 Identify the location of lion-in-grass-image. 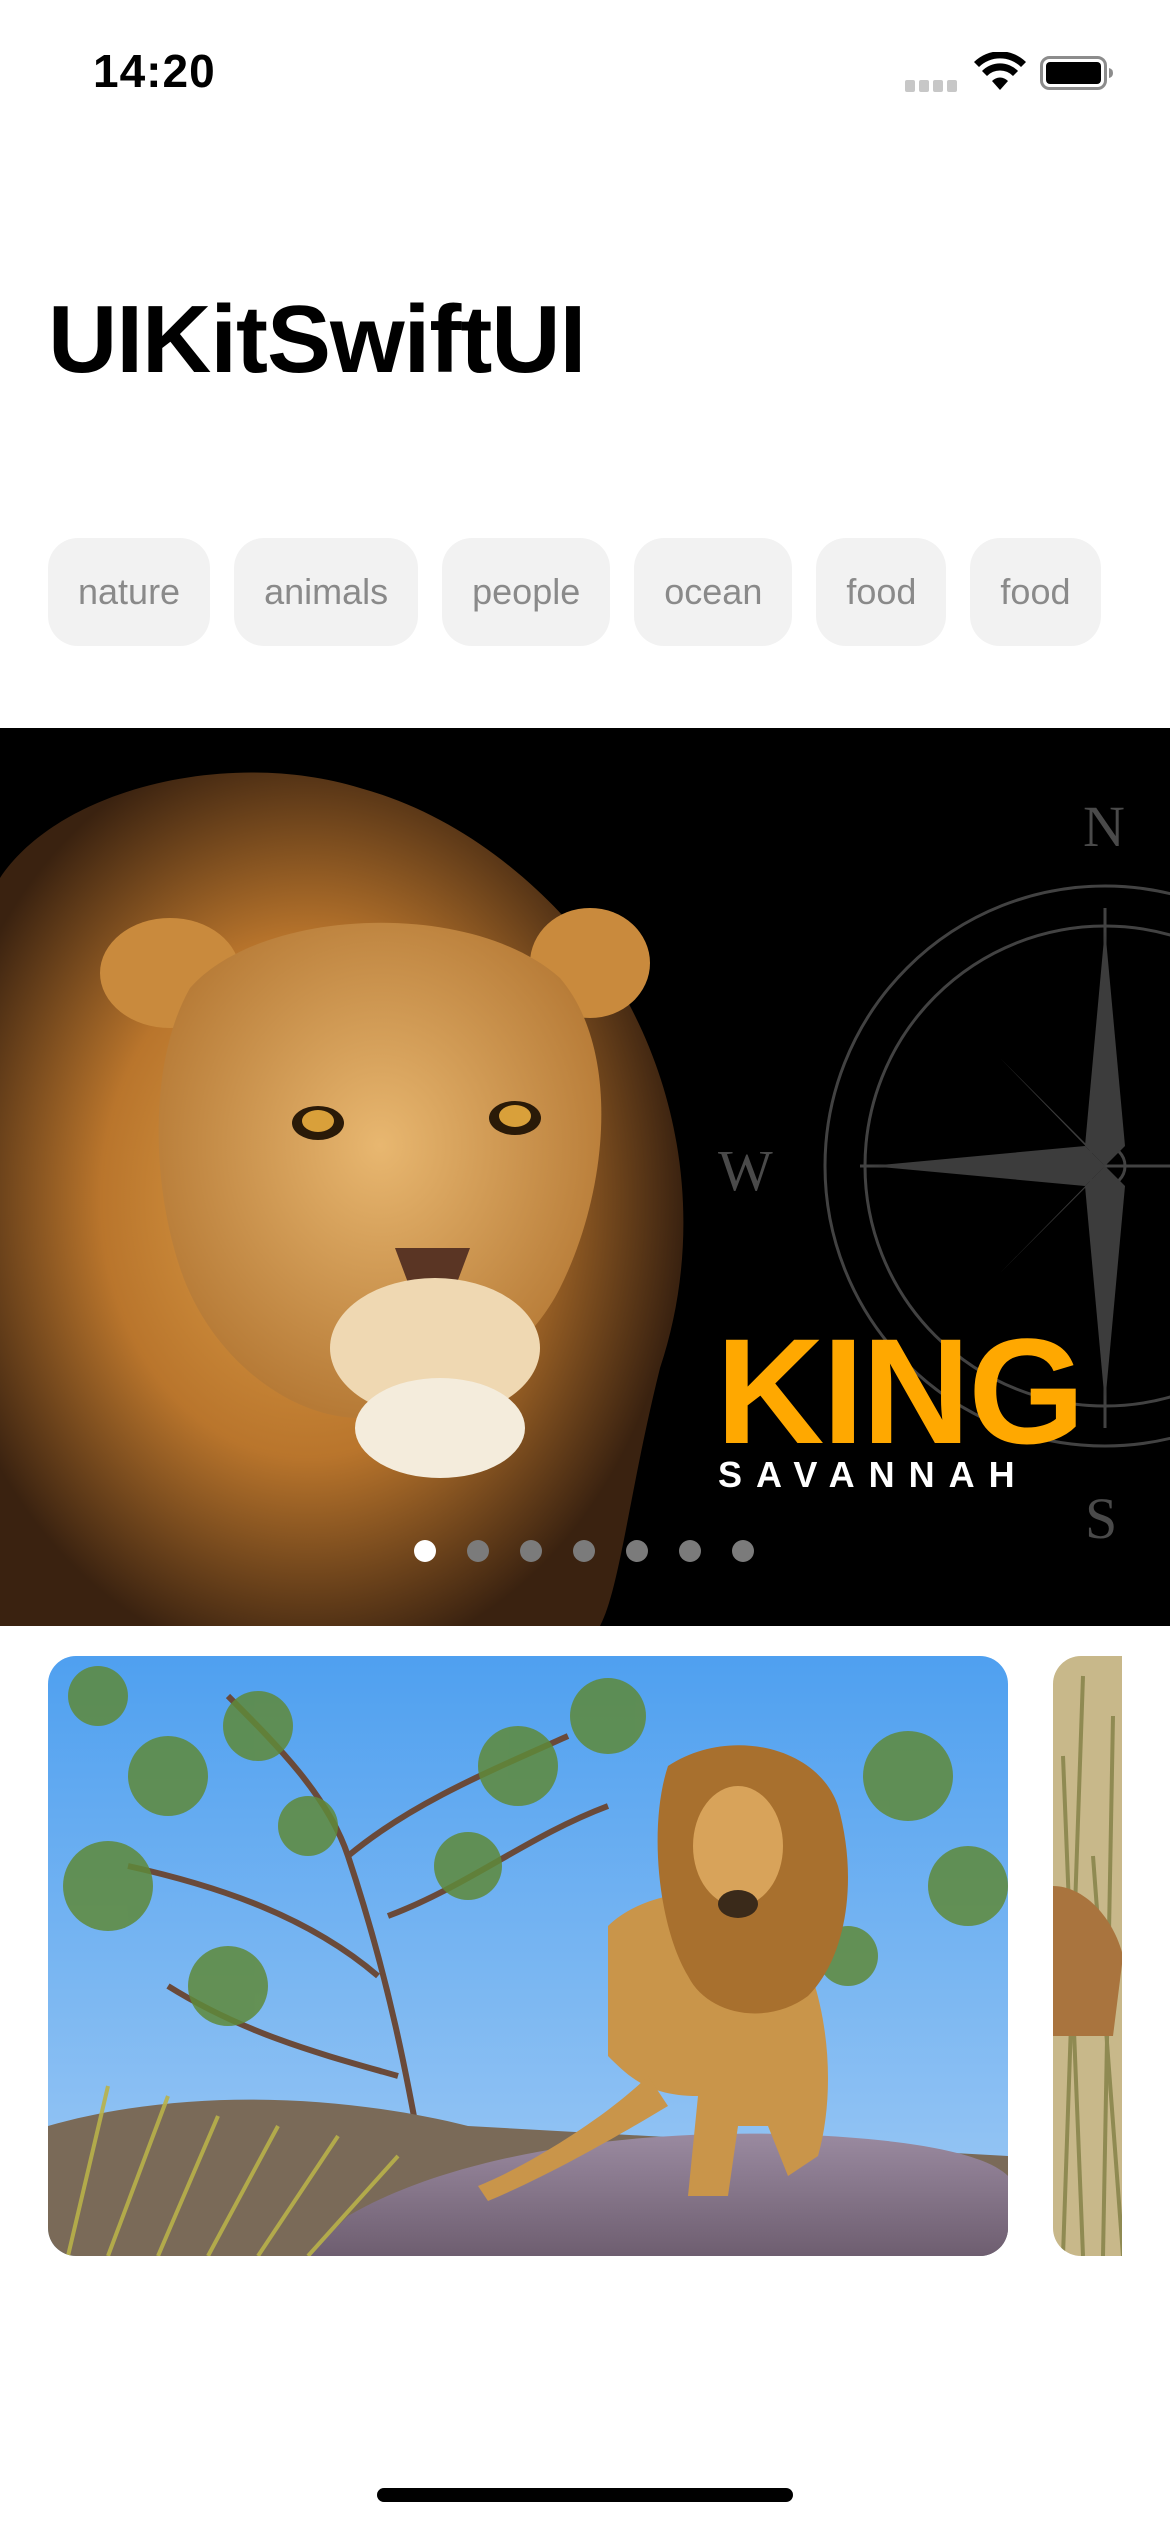
(1087, 1956).